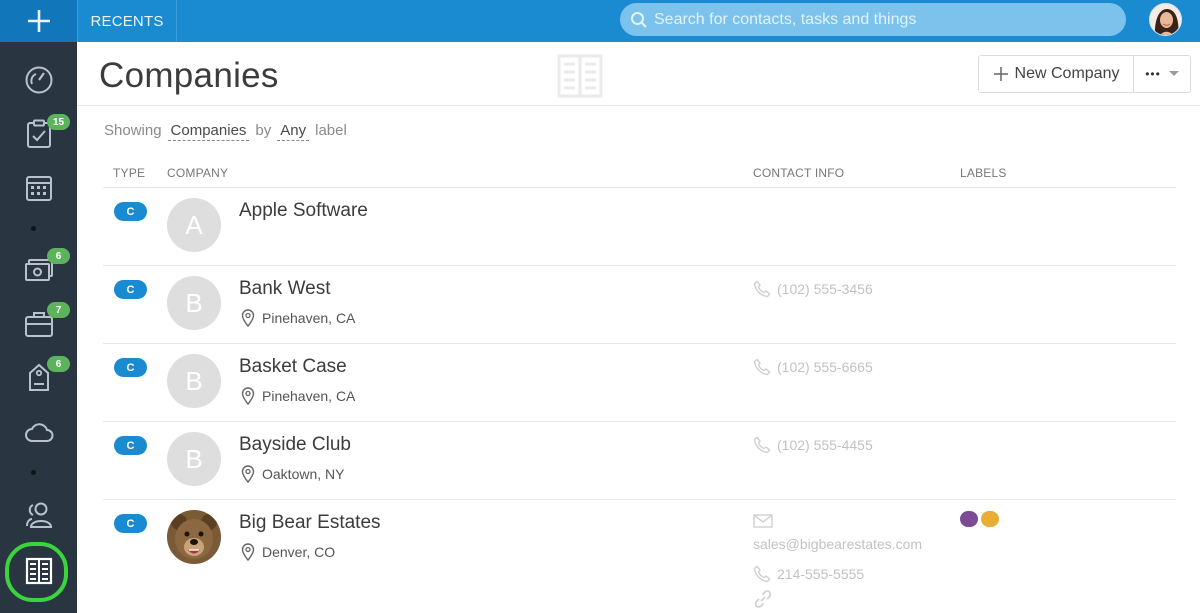 The width and height of the screenshot is (1200, 613). I want to click on tasks-badge: 15, so click(58, 122).